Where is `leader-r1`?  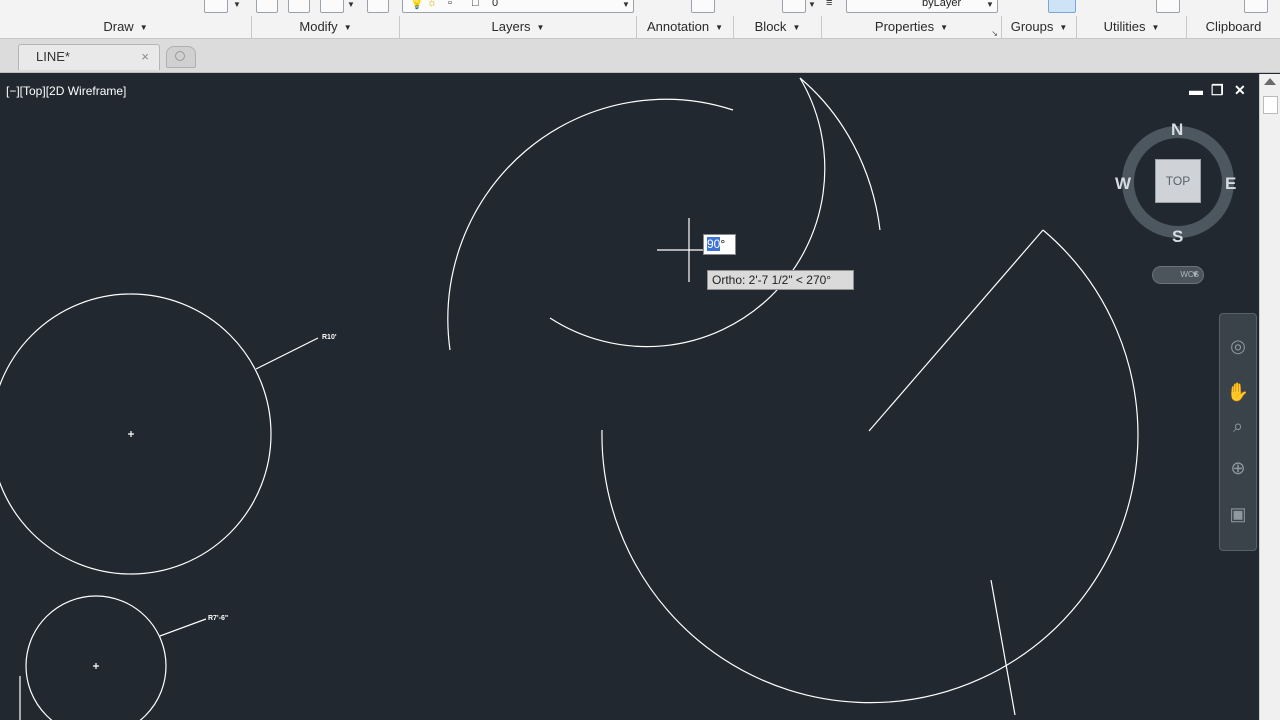 leader-r1 is located at coordinates (287, 353).